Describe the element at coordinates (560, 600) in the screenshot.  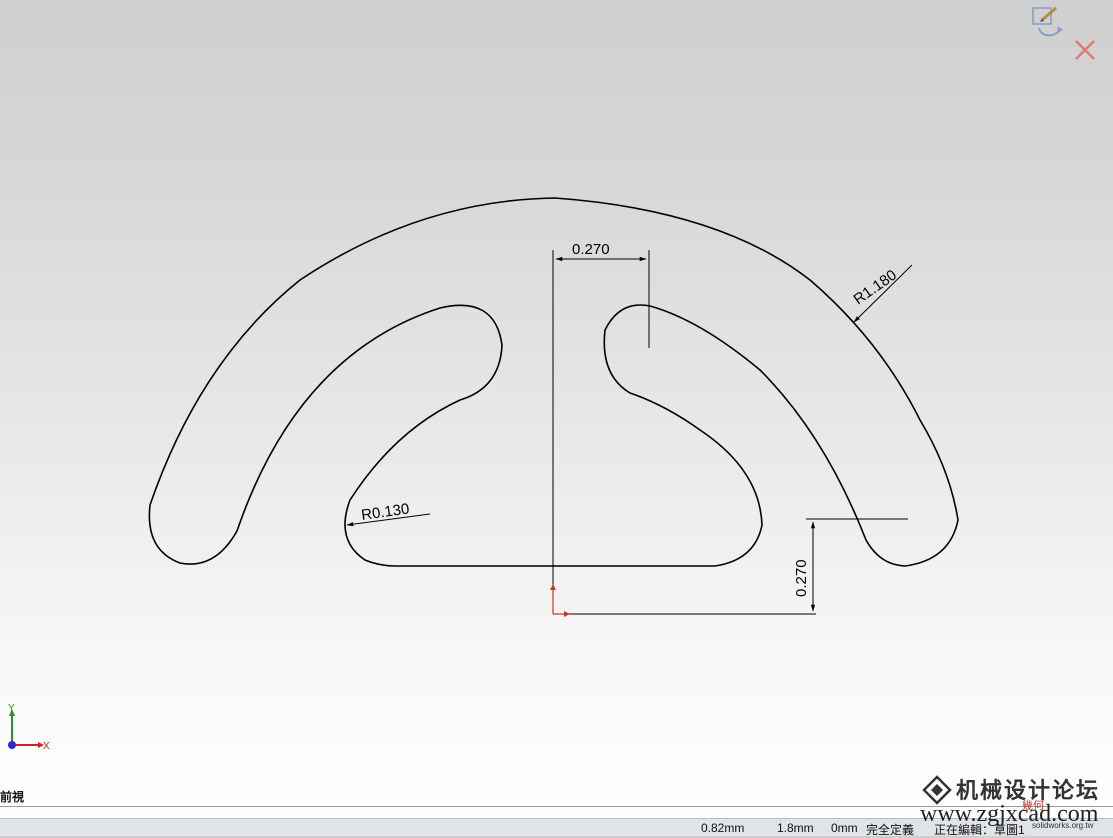
I see `sketch-origin` at that location.